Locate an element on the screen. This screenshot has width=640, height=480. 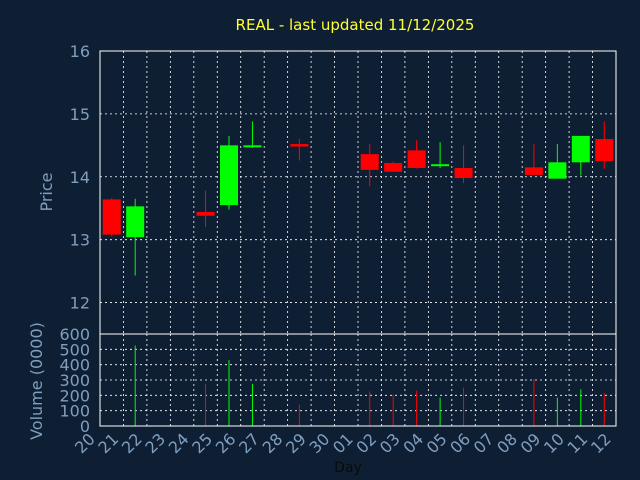
price-y-tick-label: 12 is located at coordinates (80, 303).